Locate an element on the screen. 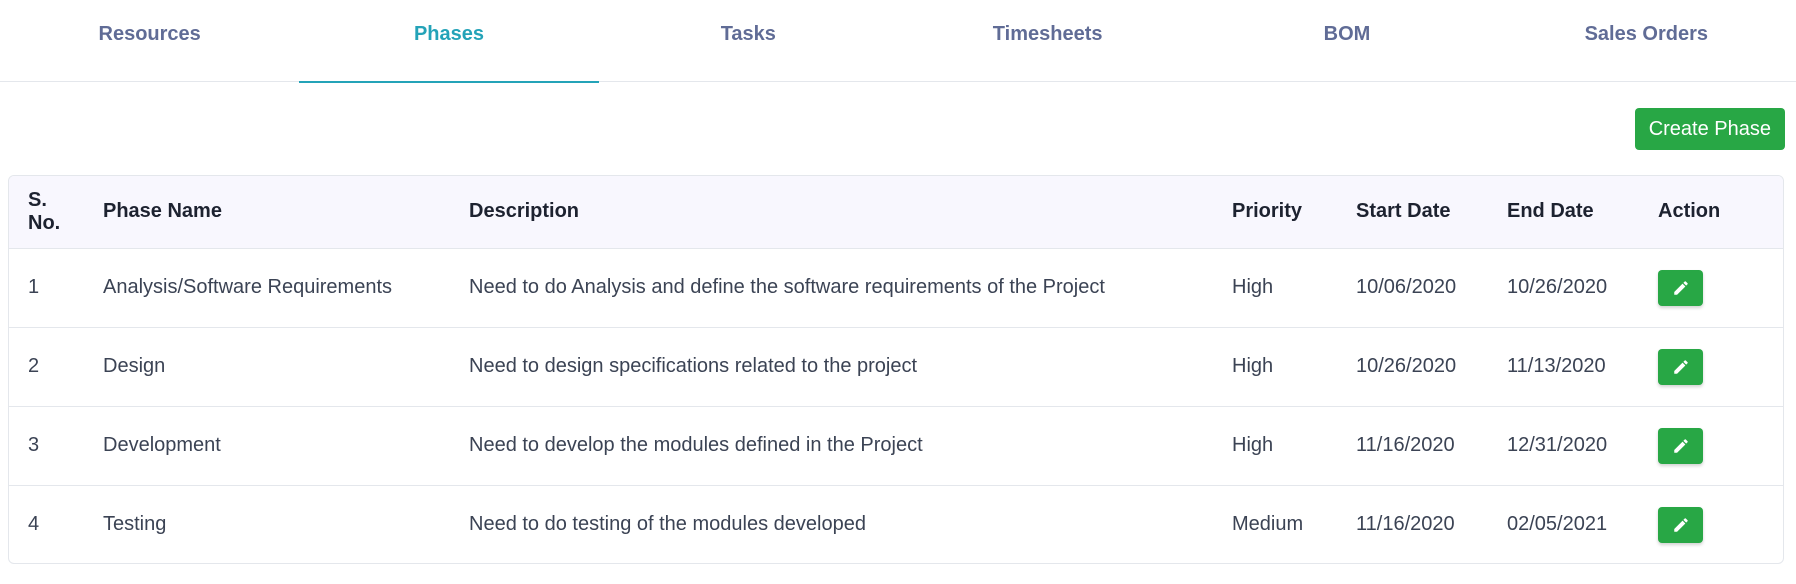 The height and width of the screenshot is (584, 1796). cell-end-date: 02/05/2021 is located at coordinates (1557, 524).